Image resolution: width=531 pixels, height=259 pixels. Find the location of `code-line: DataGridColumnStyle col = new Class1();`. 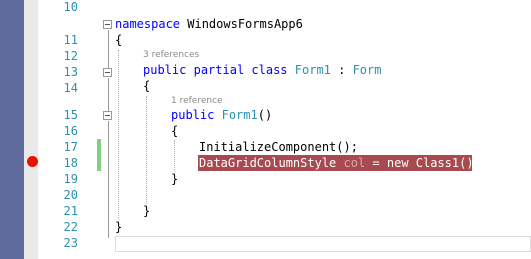

code-line: DataGridColumnStyle col = new Class1(); is located at coordinates (340, 163).